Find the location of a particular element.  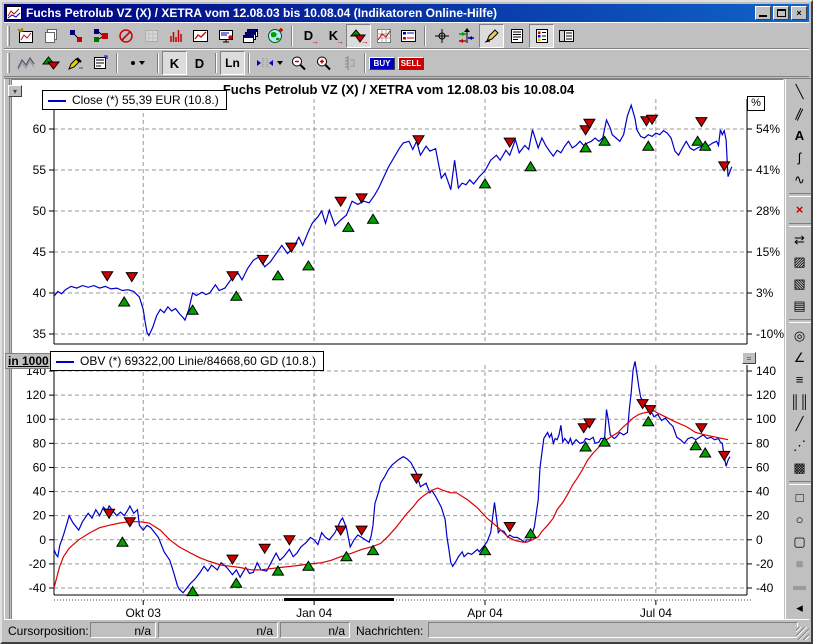

draw-pencil-button is located at coordinates (491, 35).